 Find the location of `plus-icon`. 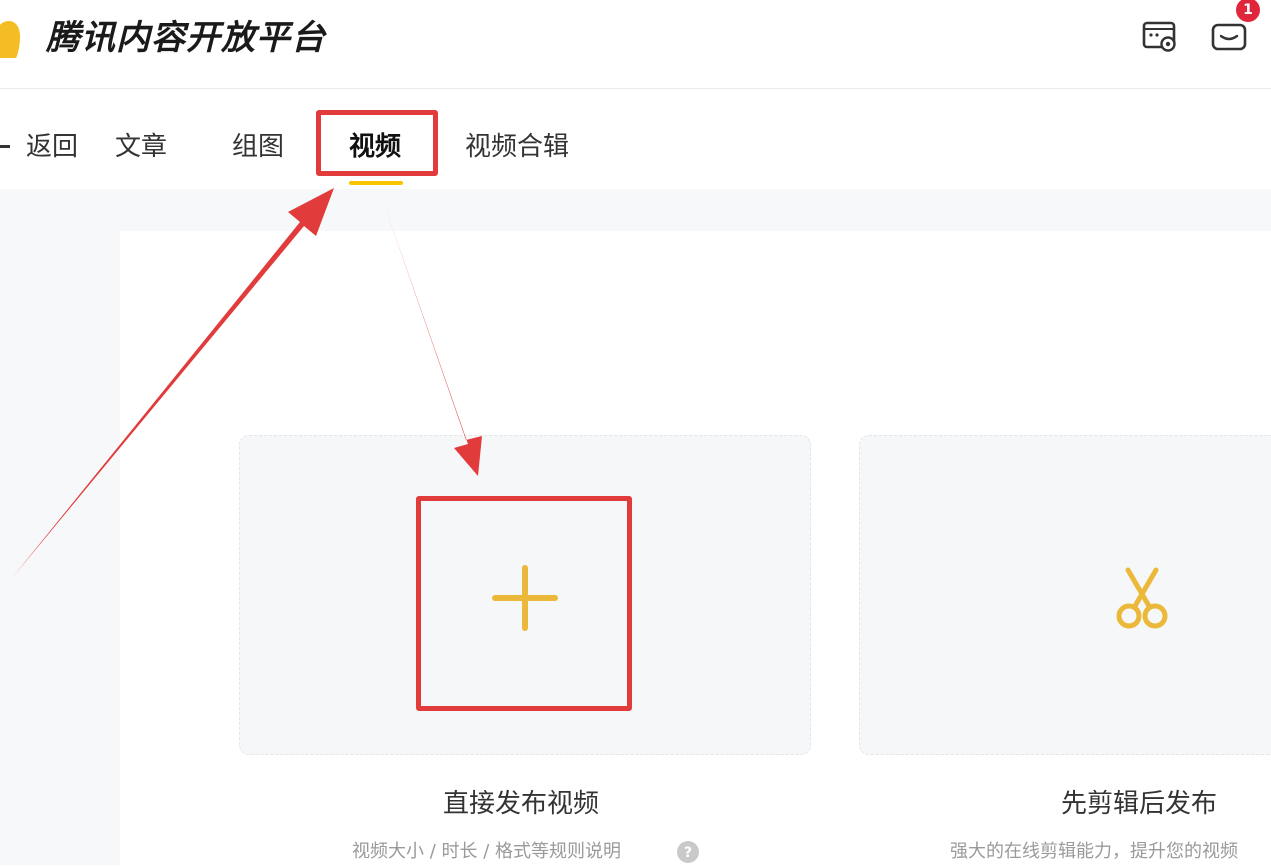

plus-icon is located at coordinates (525, 598).